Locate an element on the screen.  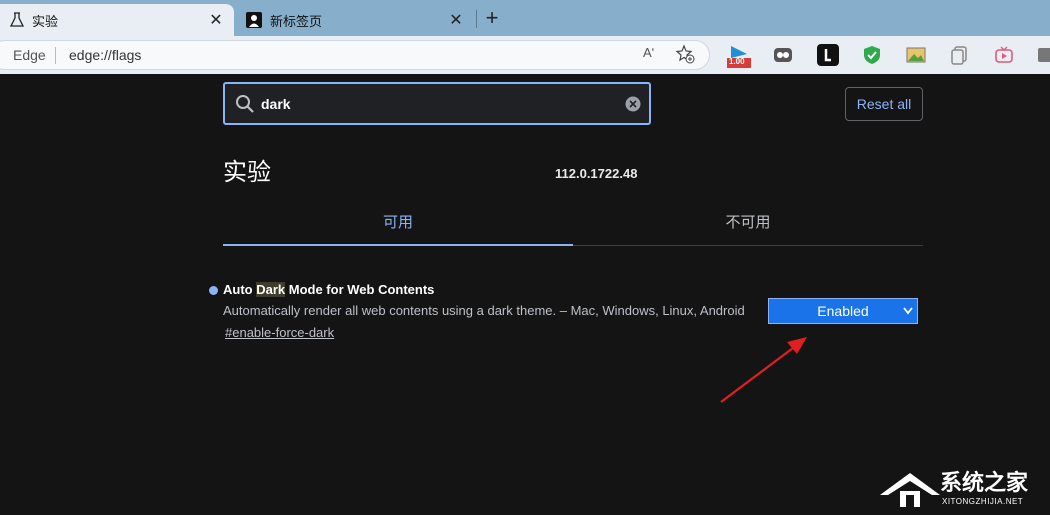
extension-badge: 1.00 is located at coordinates (737, 61).